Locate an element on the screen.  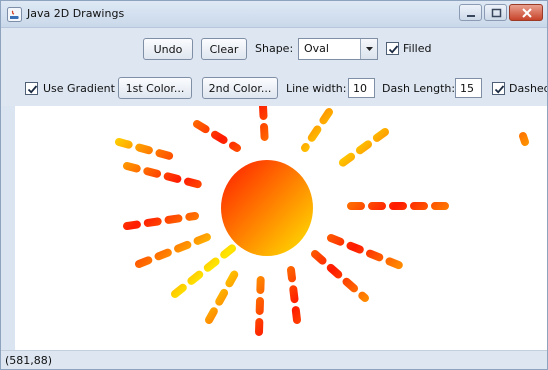
status-bar: (581,88) is located at coordinates (274, 359).